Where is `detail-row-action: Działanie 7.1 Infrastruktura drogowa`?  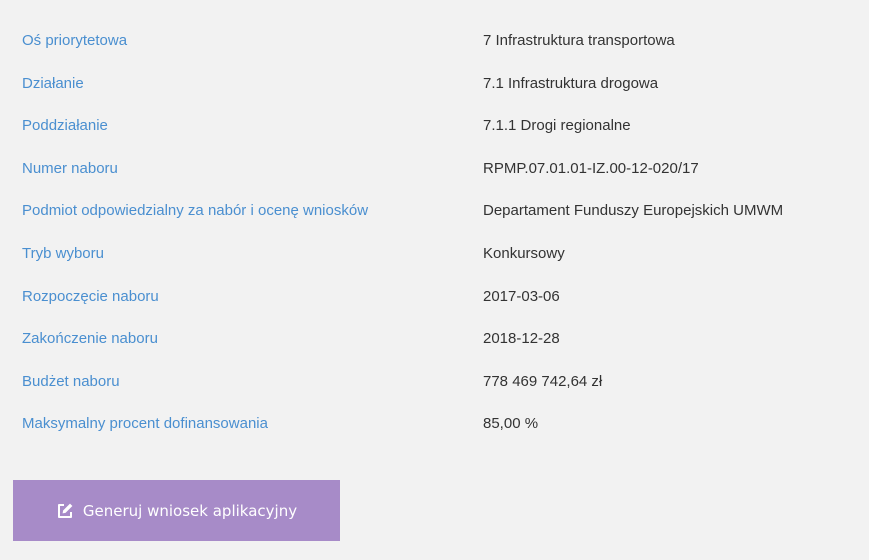
detail-row-action: Działanie 7.1 Infrastruktura drogowa is located at coordinates (445, 84).